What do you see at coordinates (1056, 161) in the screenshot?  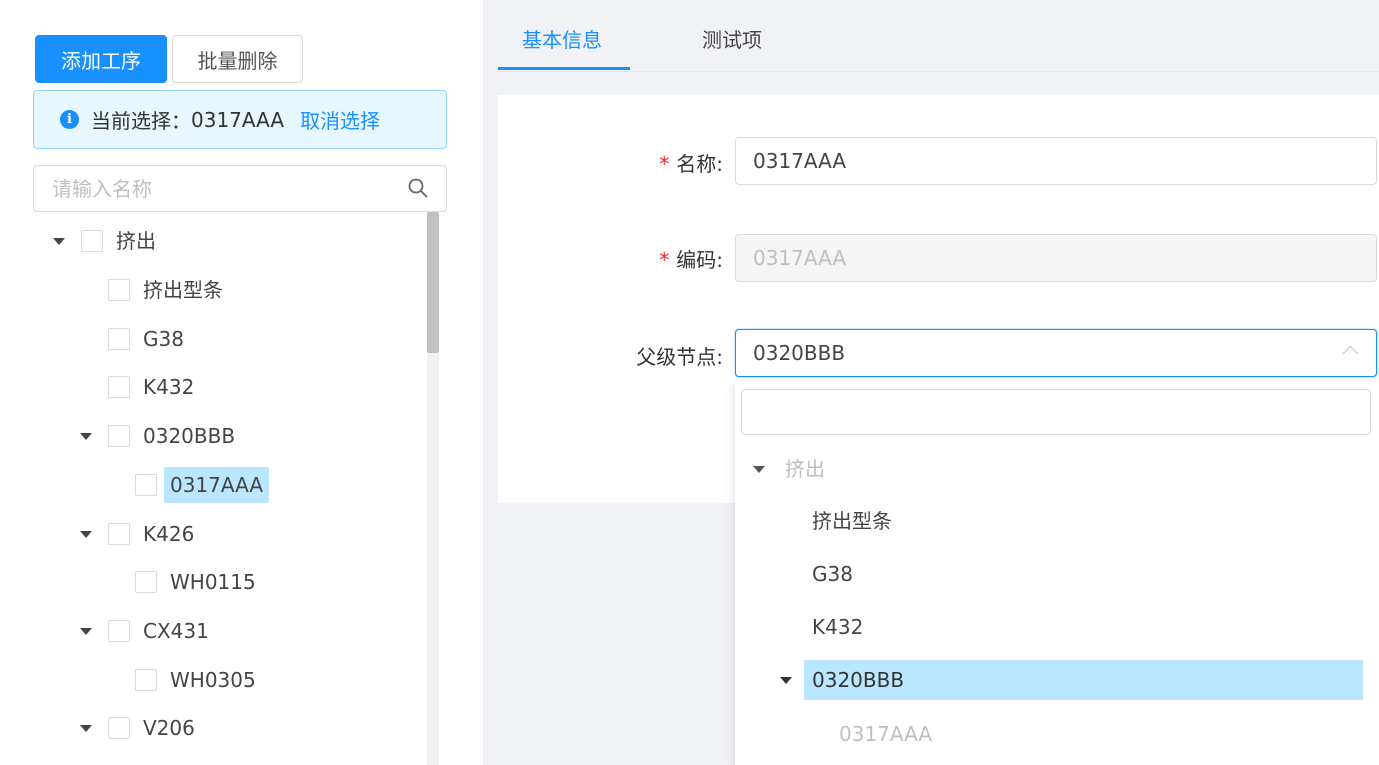 I see `name-field: 0317AAA` at bounding box center [1056, 161].